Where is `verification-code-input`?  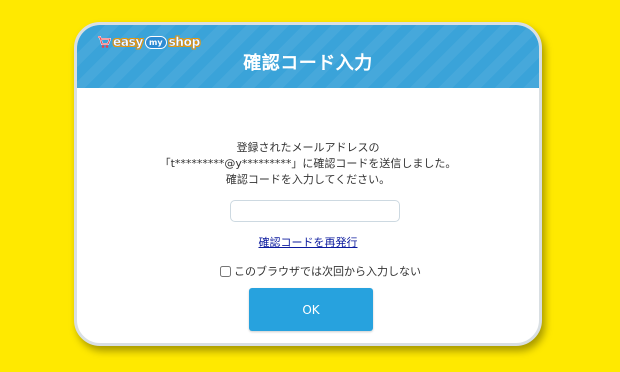 verification-code-input is located at coordinates (315, 211).